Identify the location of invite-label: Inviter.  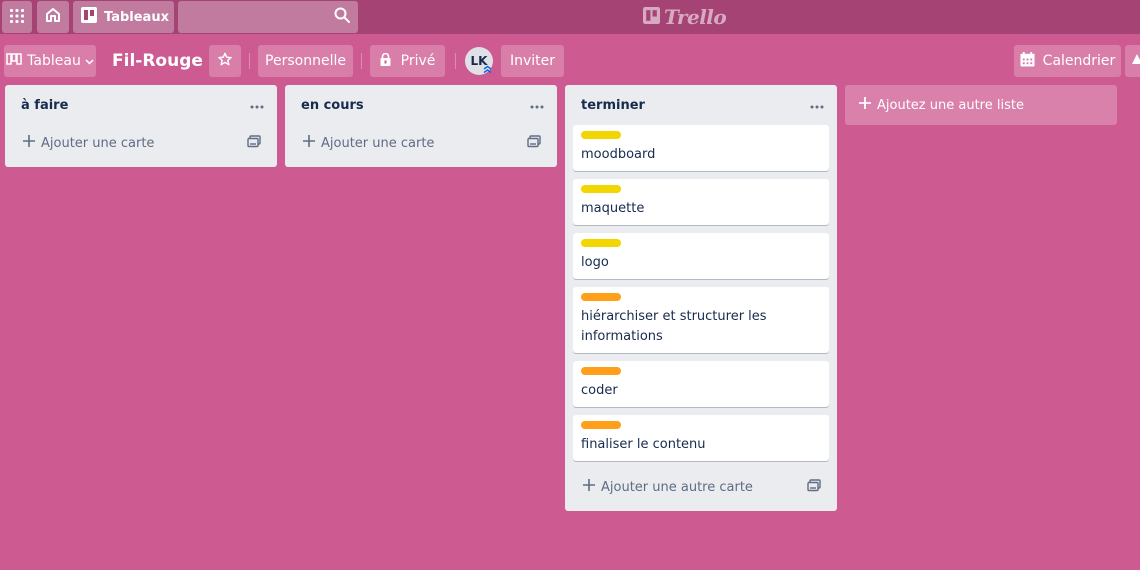
(532, 61).